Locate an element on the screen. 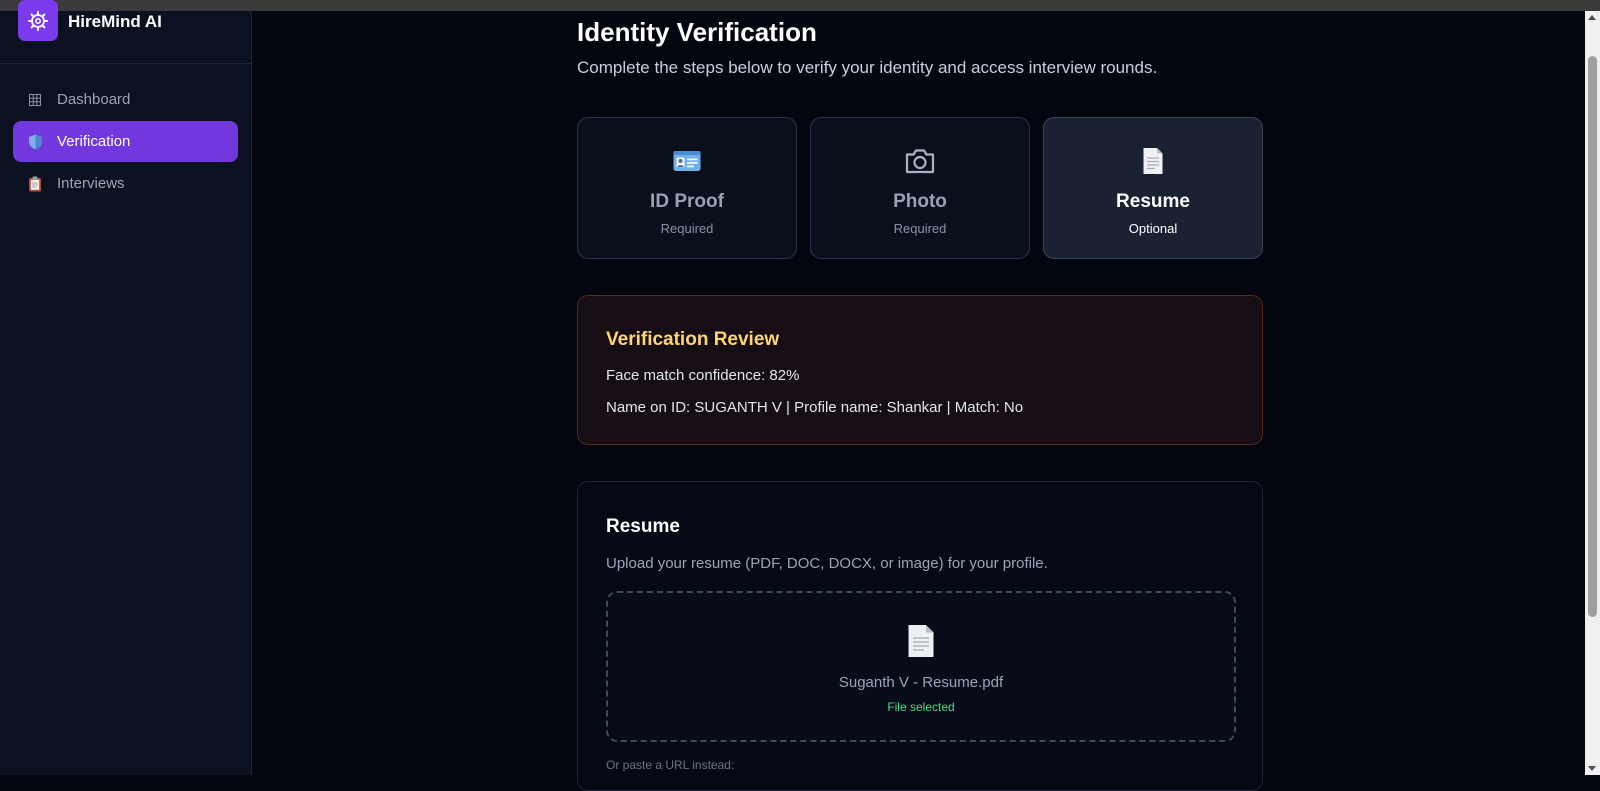 This screenshot has width=1600, height=791. sidebar-item-dashboard: Dashboard is located at coordinates (125, 99).